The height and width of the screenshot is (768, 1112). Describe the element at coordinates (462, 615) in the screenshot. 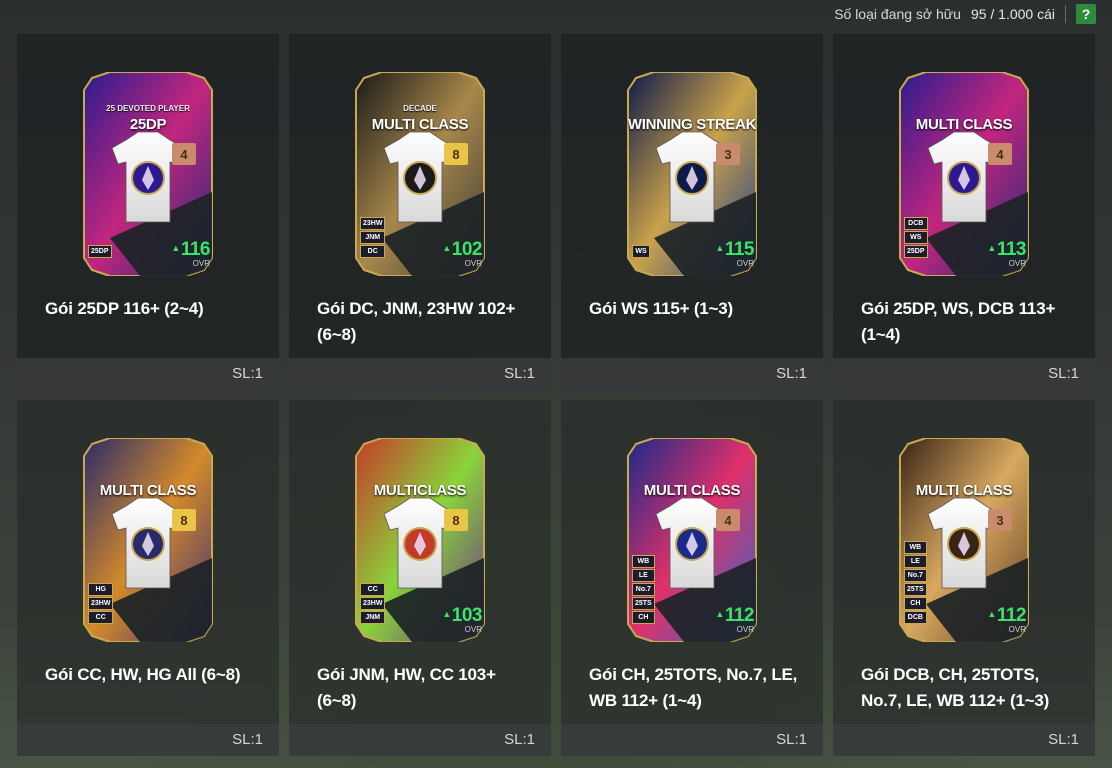

I see `ovr-value: 103` at that location.